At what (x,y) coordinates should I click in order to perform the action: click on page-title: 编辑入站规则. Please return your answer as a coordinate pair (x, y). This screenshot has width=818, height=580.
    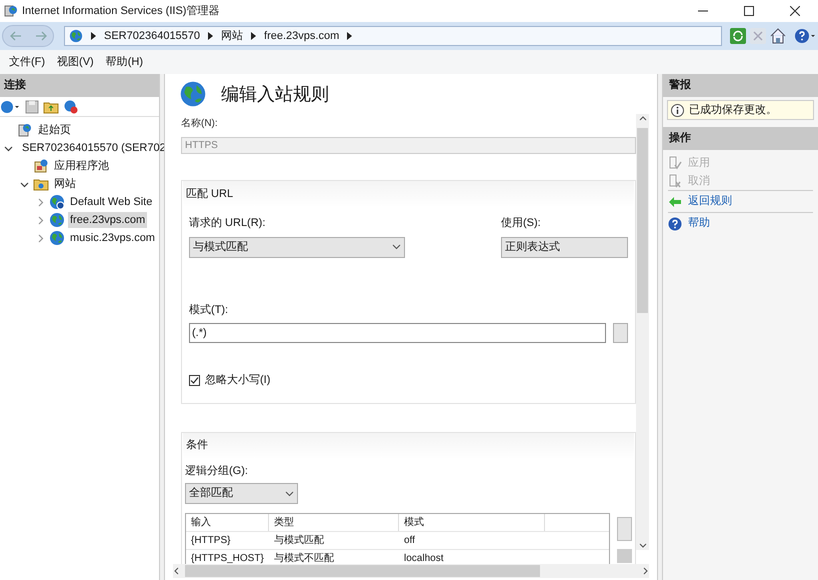
    Looking at the image, I should click on (275, 94).